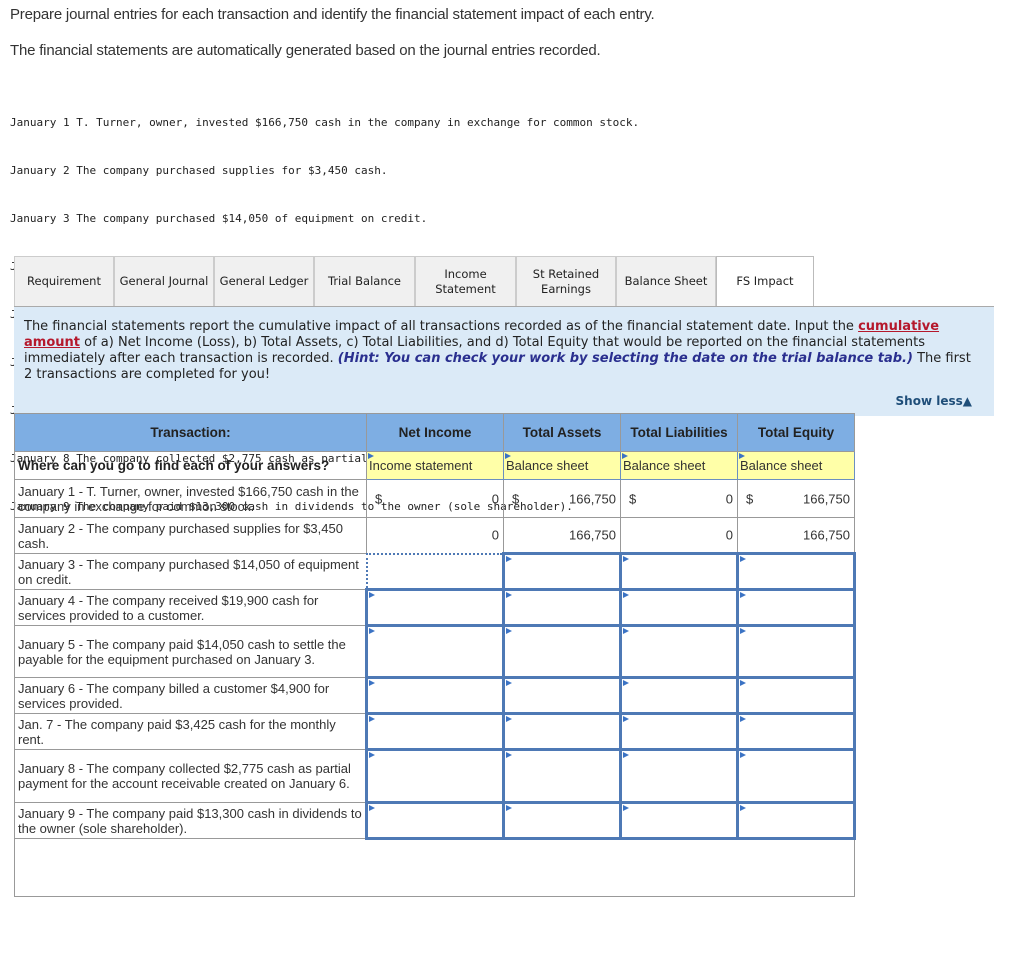  What do you see at coordinates (562, 498) in the screenshot?
I see `total-assets-value: $166,750` at bounding box center [562, 498].